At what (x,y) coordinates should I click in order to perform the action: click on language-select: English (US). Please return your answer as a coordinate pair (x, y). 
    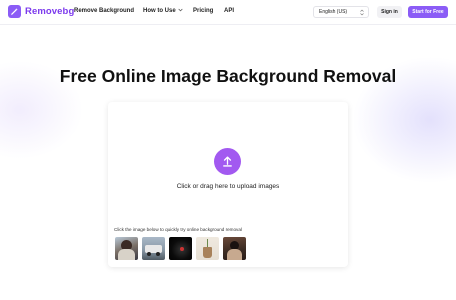
    Looking at the image, I should click on (341, 12).